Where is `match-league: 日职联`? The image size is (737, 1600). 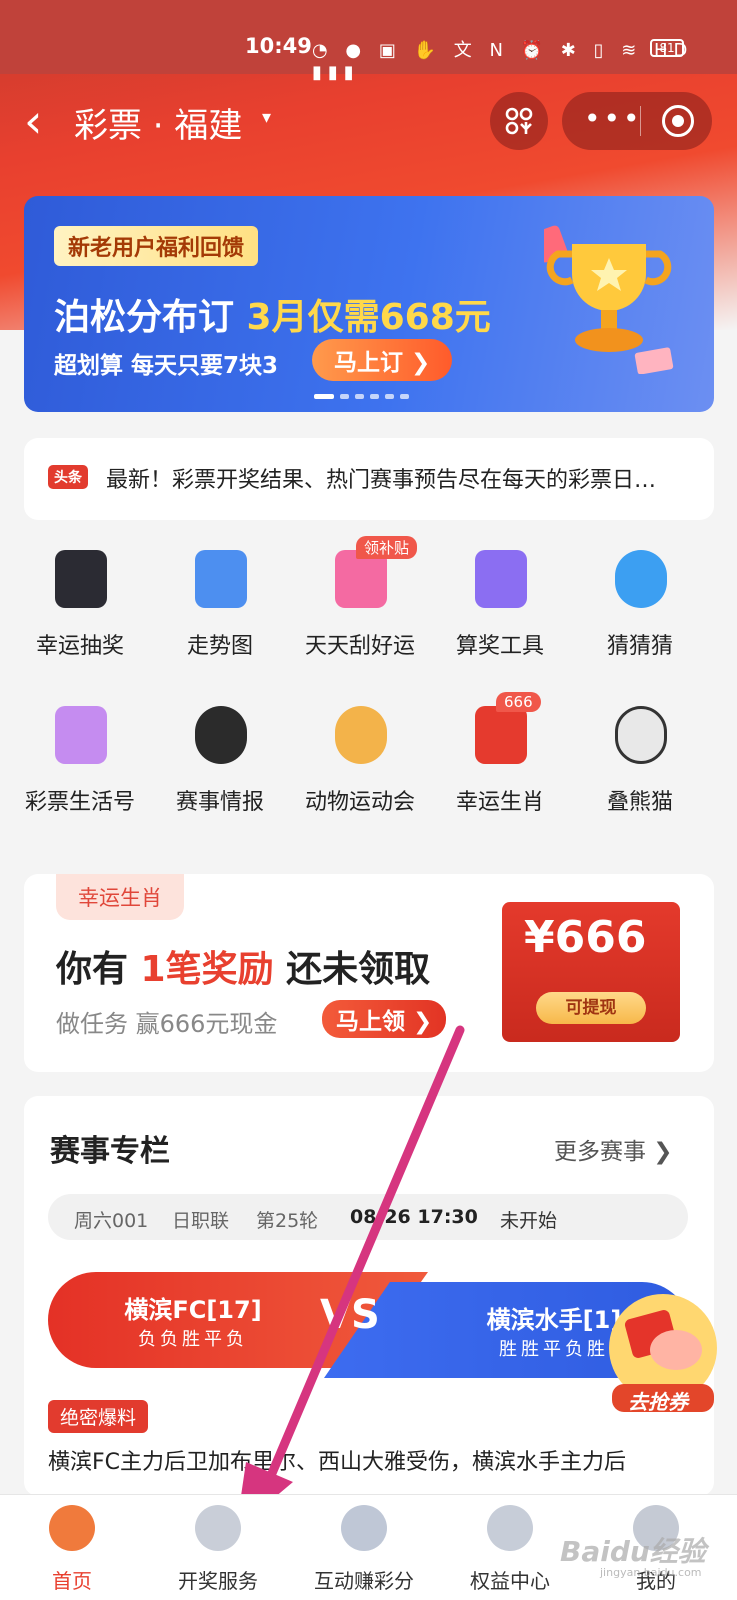 match-league: 日职联 is located at coordinates (201, 1221).